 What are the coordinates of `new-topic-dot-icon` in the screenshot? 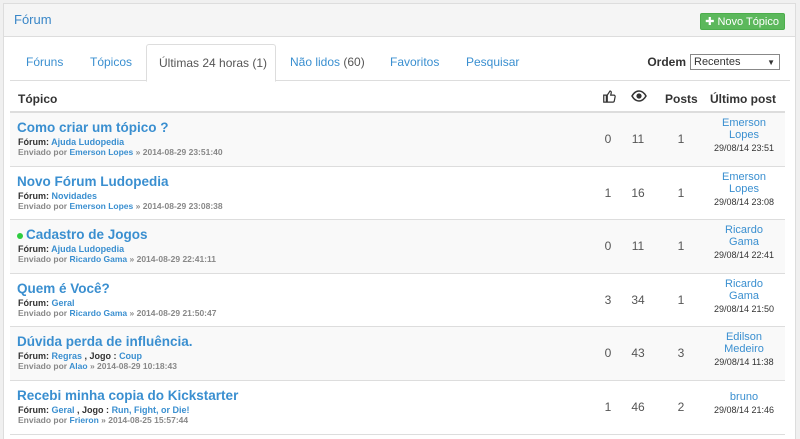 It's located at (20, 235).